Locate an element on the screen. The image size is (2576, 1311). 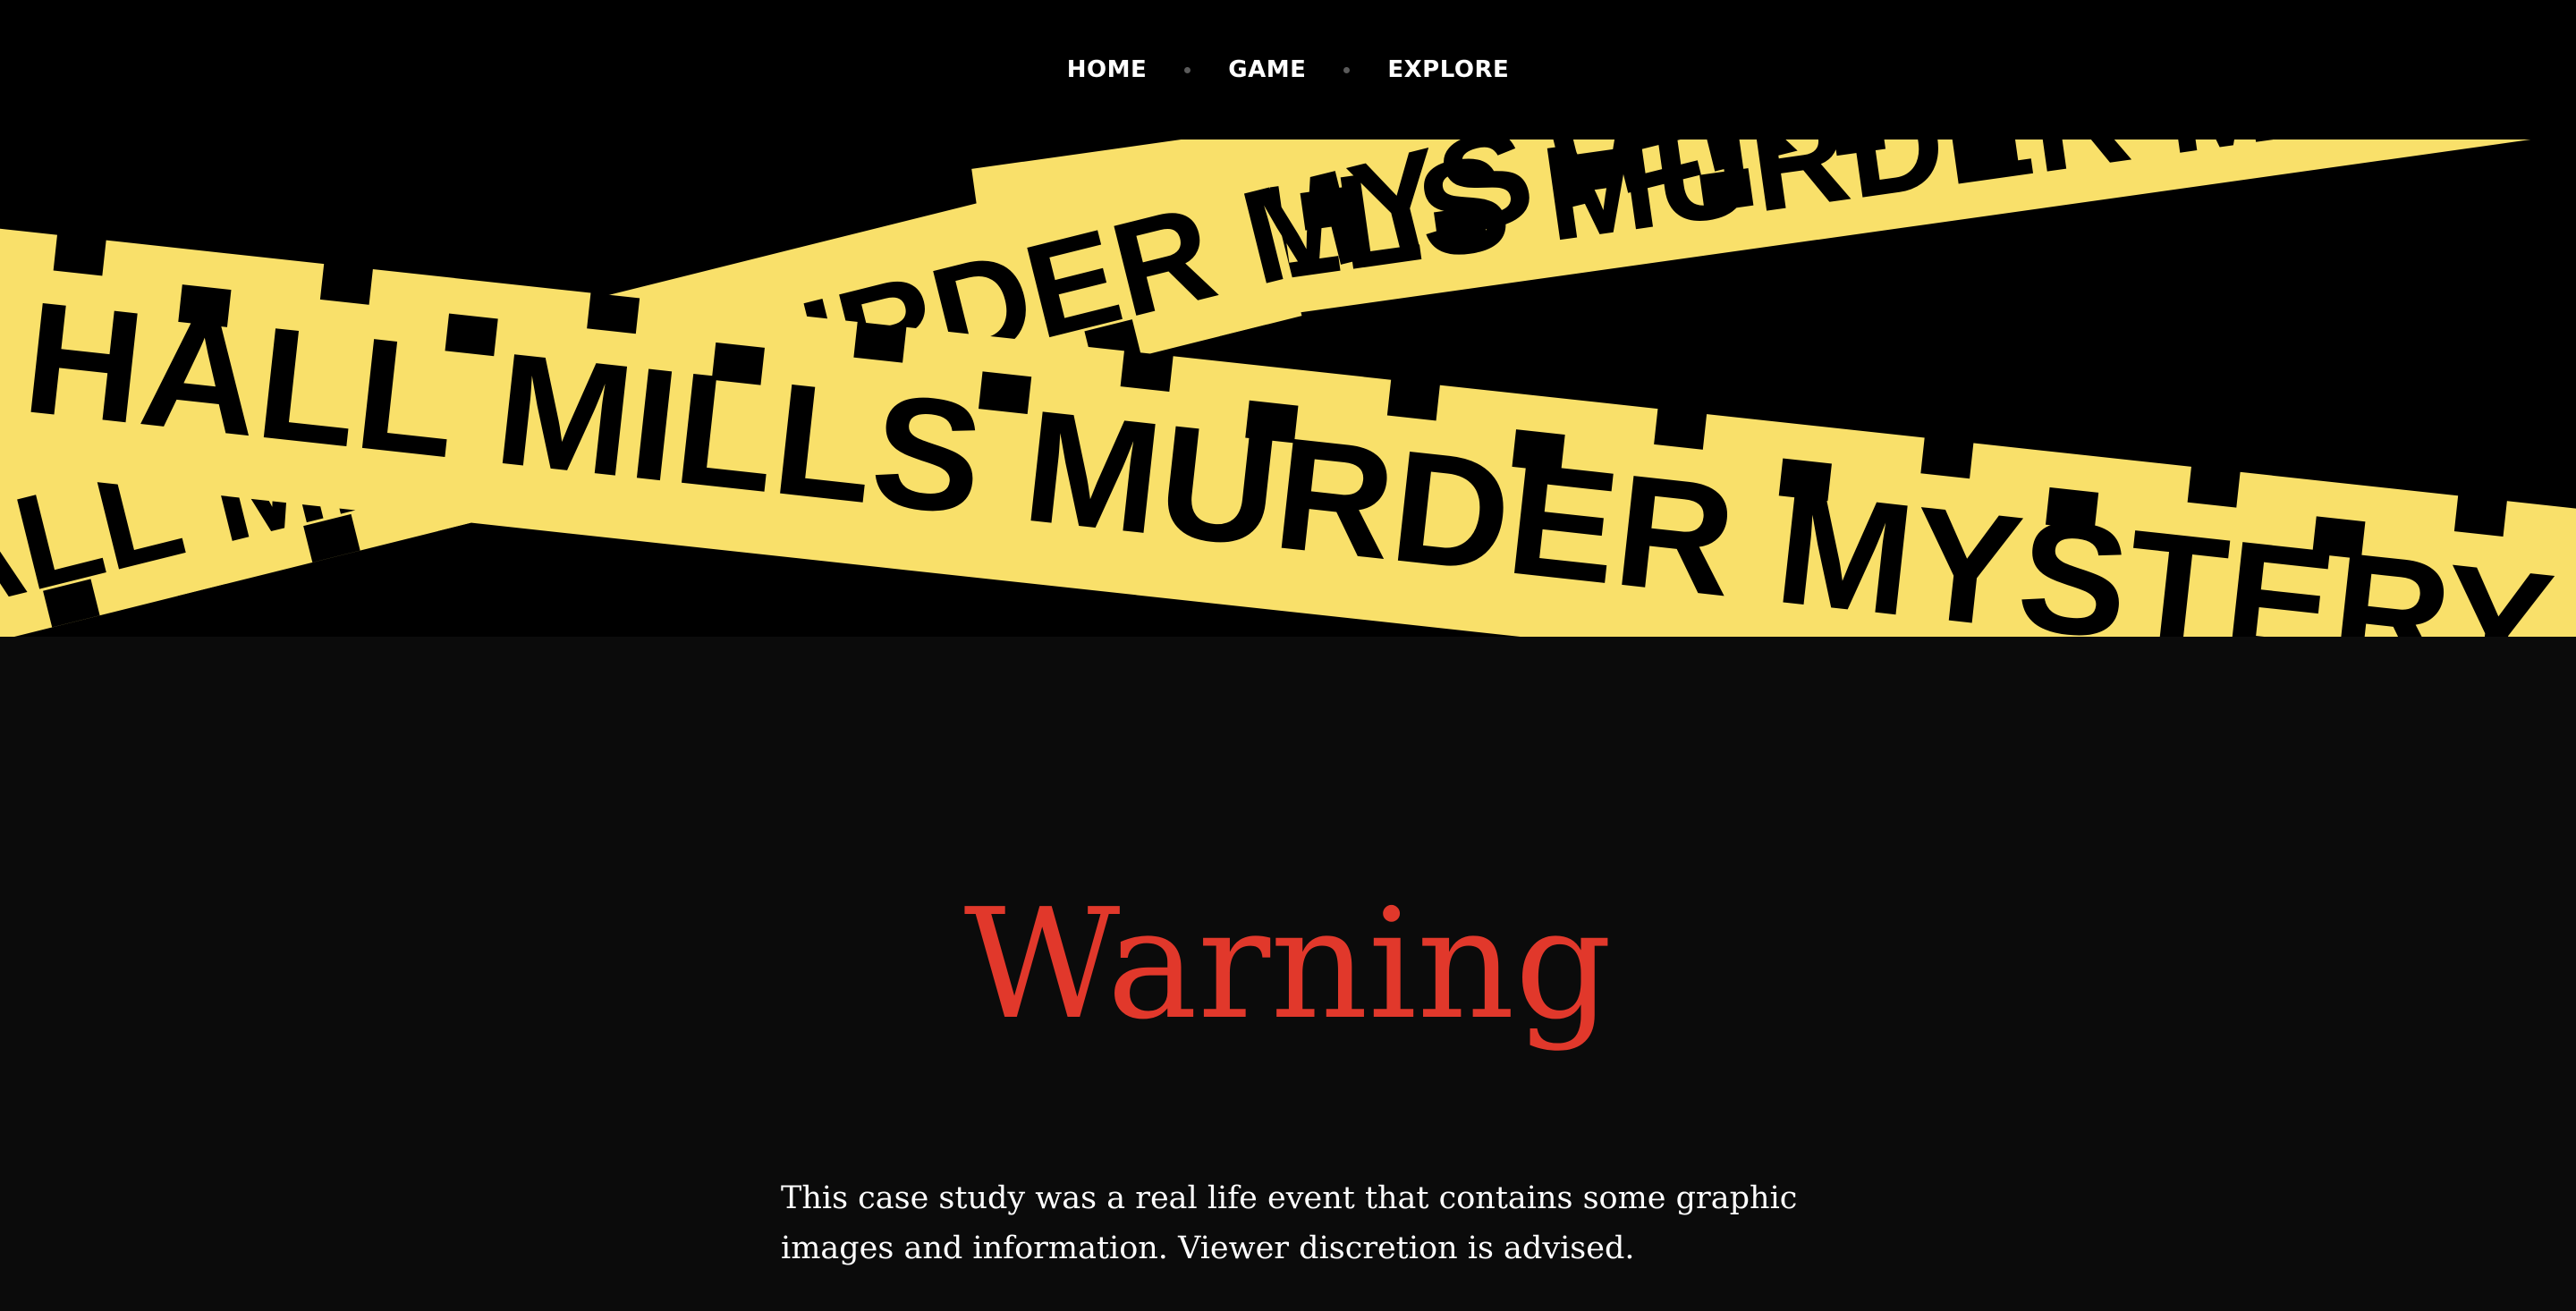
nav-menu: HOME GAME EXPLORE is located at coordinates (1288, 69).